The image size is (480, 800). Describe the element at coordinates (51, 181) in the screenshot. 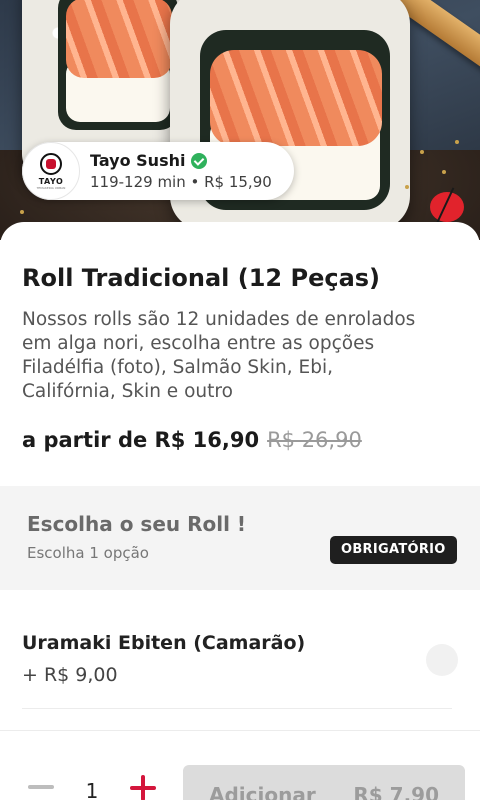

I see `logo-text: TAYO` at that location.